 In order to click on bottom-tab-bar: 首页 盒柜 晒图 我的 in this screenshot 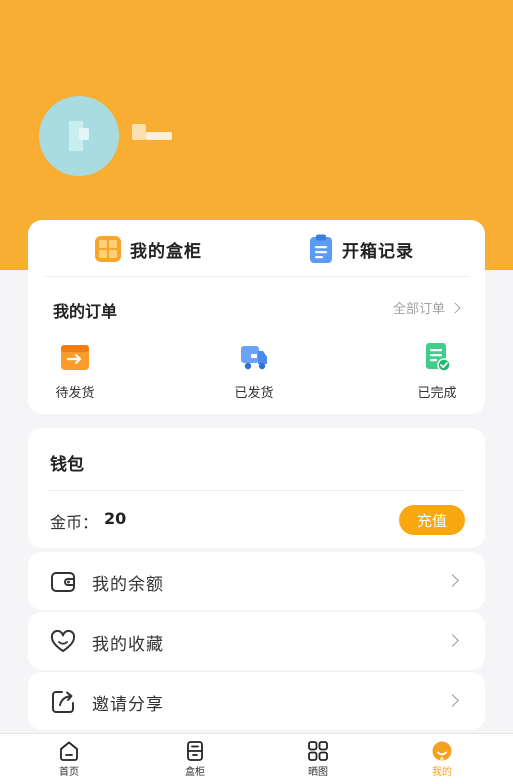, I will do `click(256, 758)`.